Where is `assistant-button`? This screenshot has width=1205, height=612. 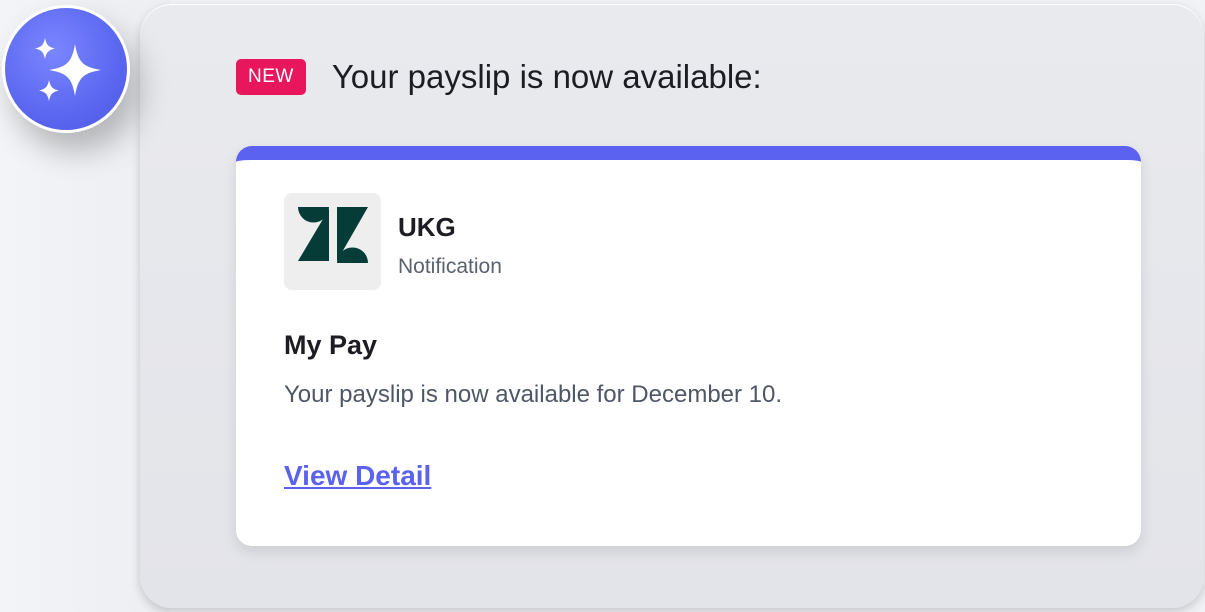 assistant-button is located at coordinates (66, 69).